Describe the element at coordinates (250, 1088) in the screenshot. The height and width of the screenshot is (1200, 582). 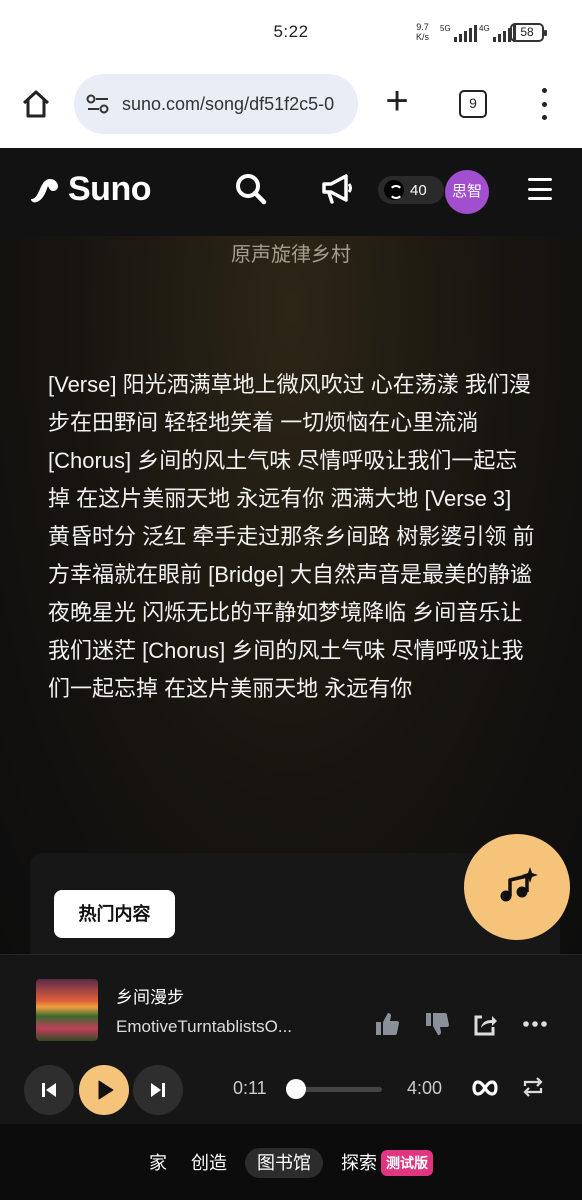
I see `current-time: 0:11` at that location.